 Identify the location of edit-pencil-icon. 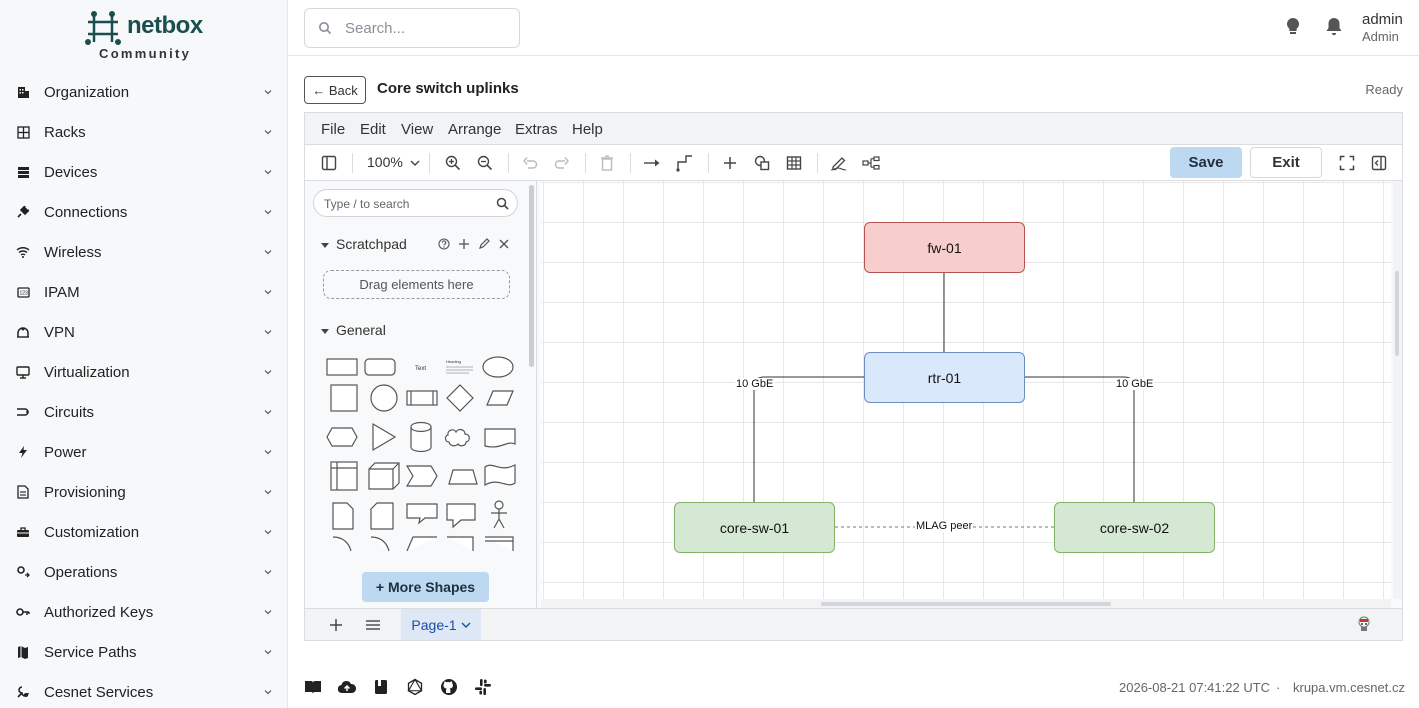
(484, 246).